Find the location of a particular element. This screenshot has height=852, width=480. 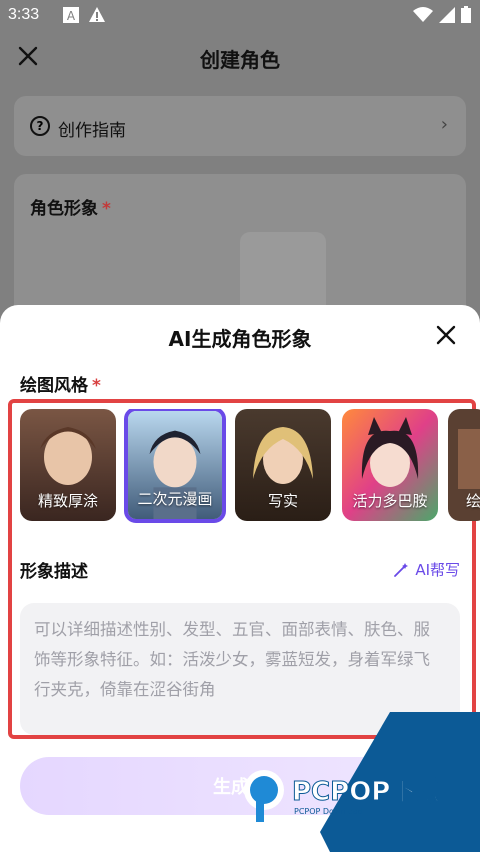

style-name: 精致厚涂 is located at coordinates (67, 501).